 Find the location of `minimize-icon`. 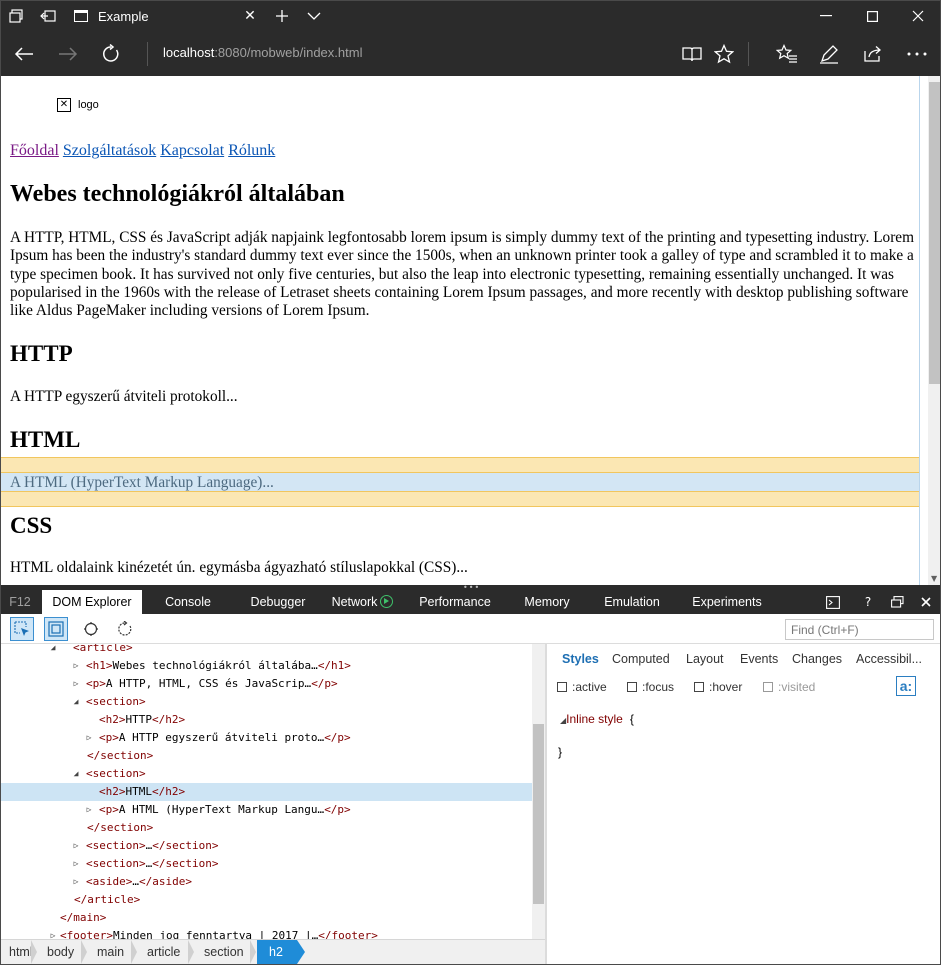

minimize-icon is located at coordinates (826, 16).